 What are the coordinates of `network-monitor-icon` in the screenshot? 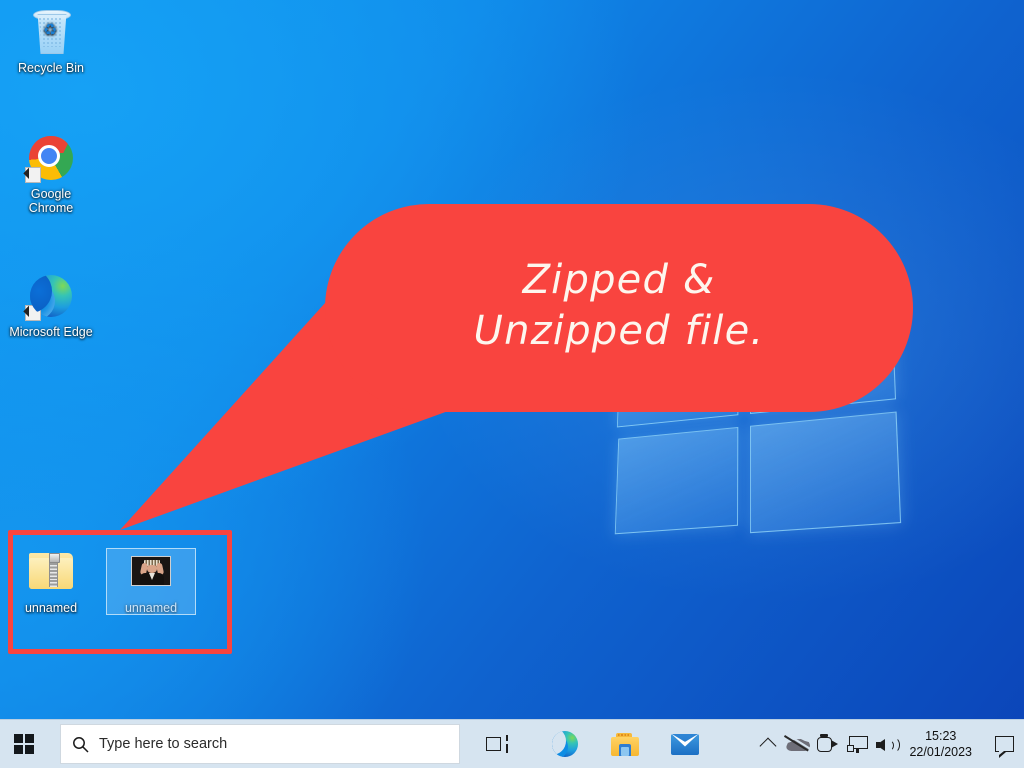 It's located at (858, 744).